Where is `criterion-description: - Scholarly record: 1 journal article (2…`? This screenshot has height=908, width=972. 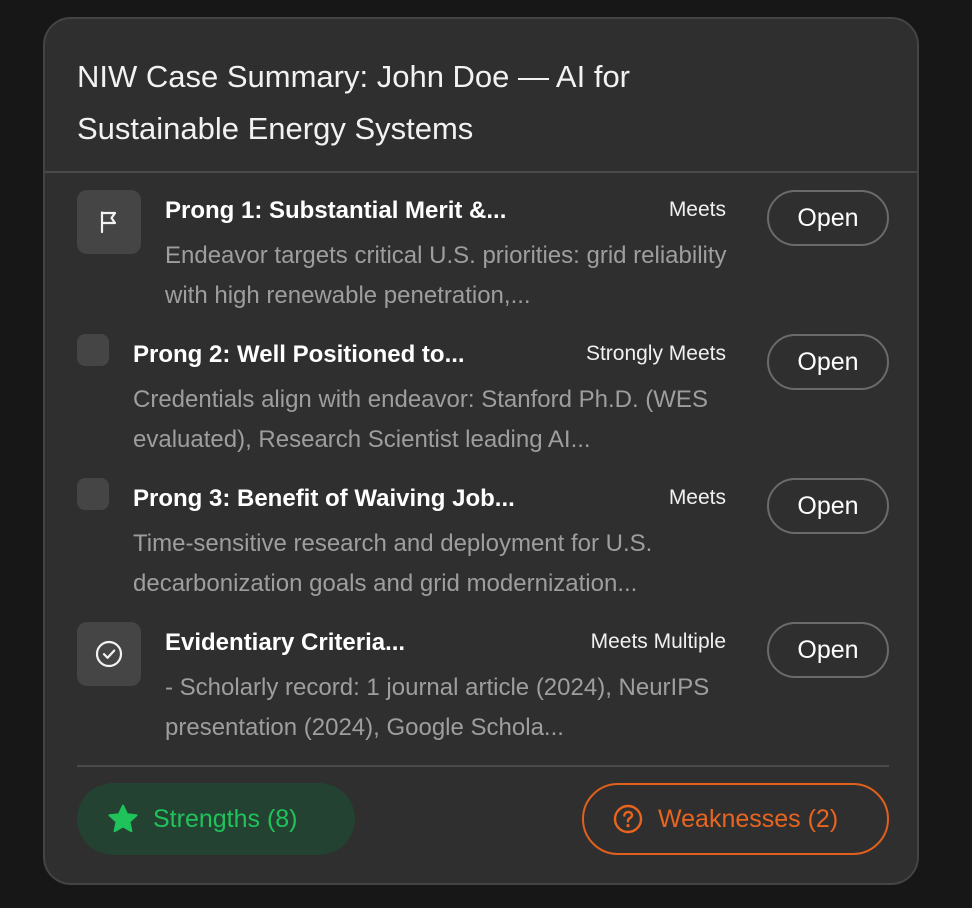
criterion-description: - Scholarly record: 1 journal article (2… is located at coordinates (437, 707).